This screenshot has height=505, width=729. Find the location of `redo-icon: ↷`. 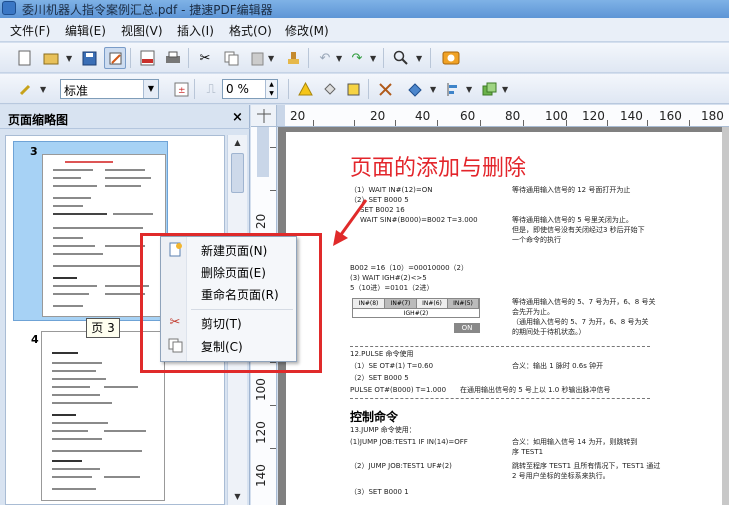

redo-icon: ↷ is located at coordinates (357, 58).